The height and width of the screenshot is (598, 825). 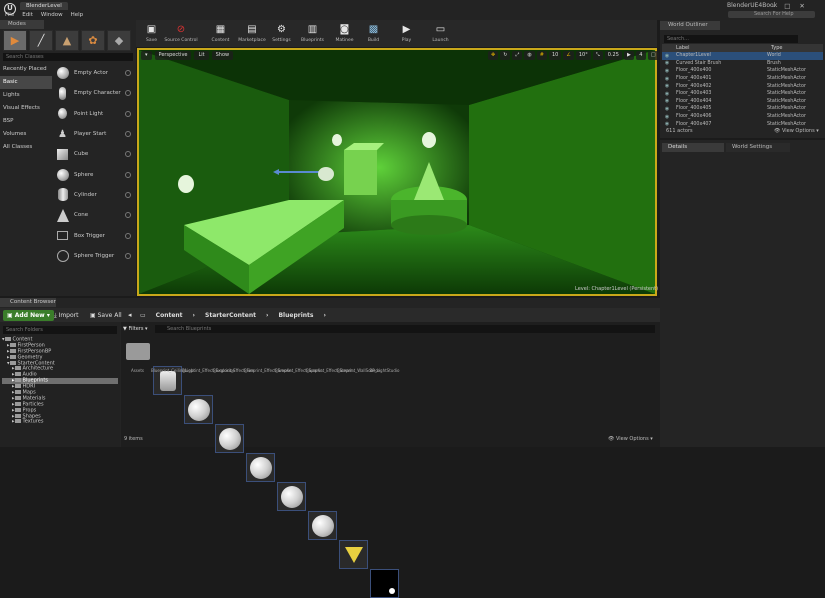 I want to click on content-view-options: 👁 View Options ▾, so click(x=630, y=439).